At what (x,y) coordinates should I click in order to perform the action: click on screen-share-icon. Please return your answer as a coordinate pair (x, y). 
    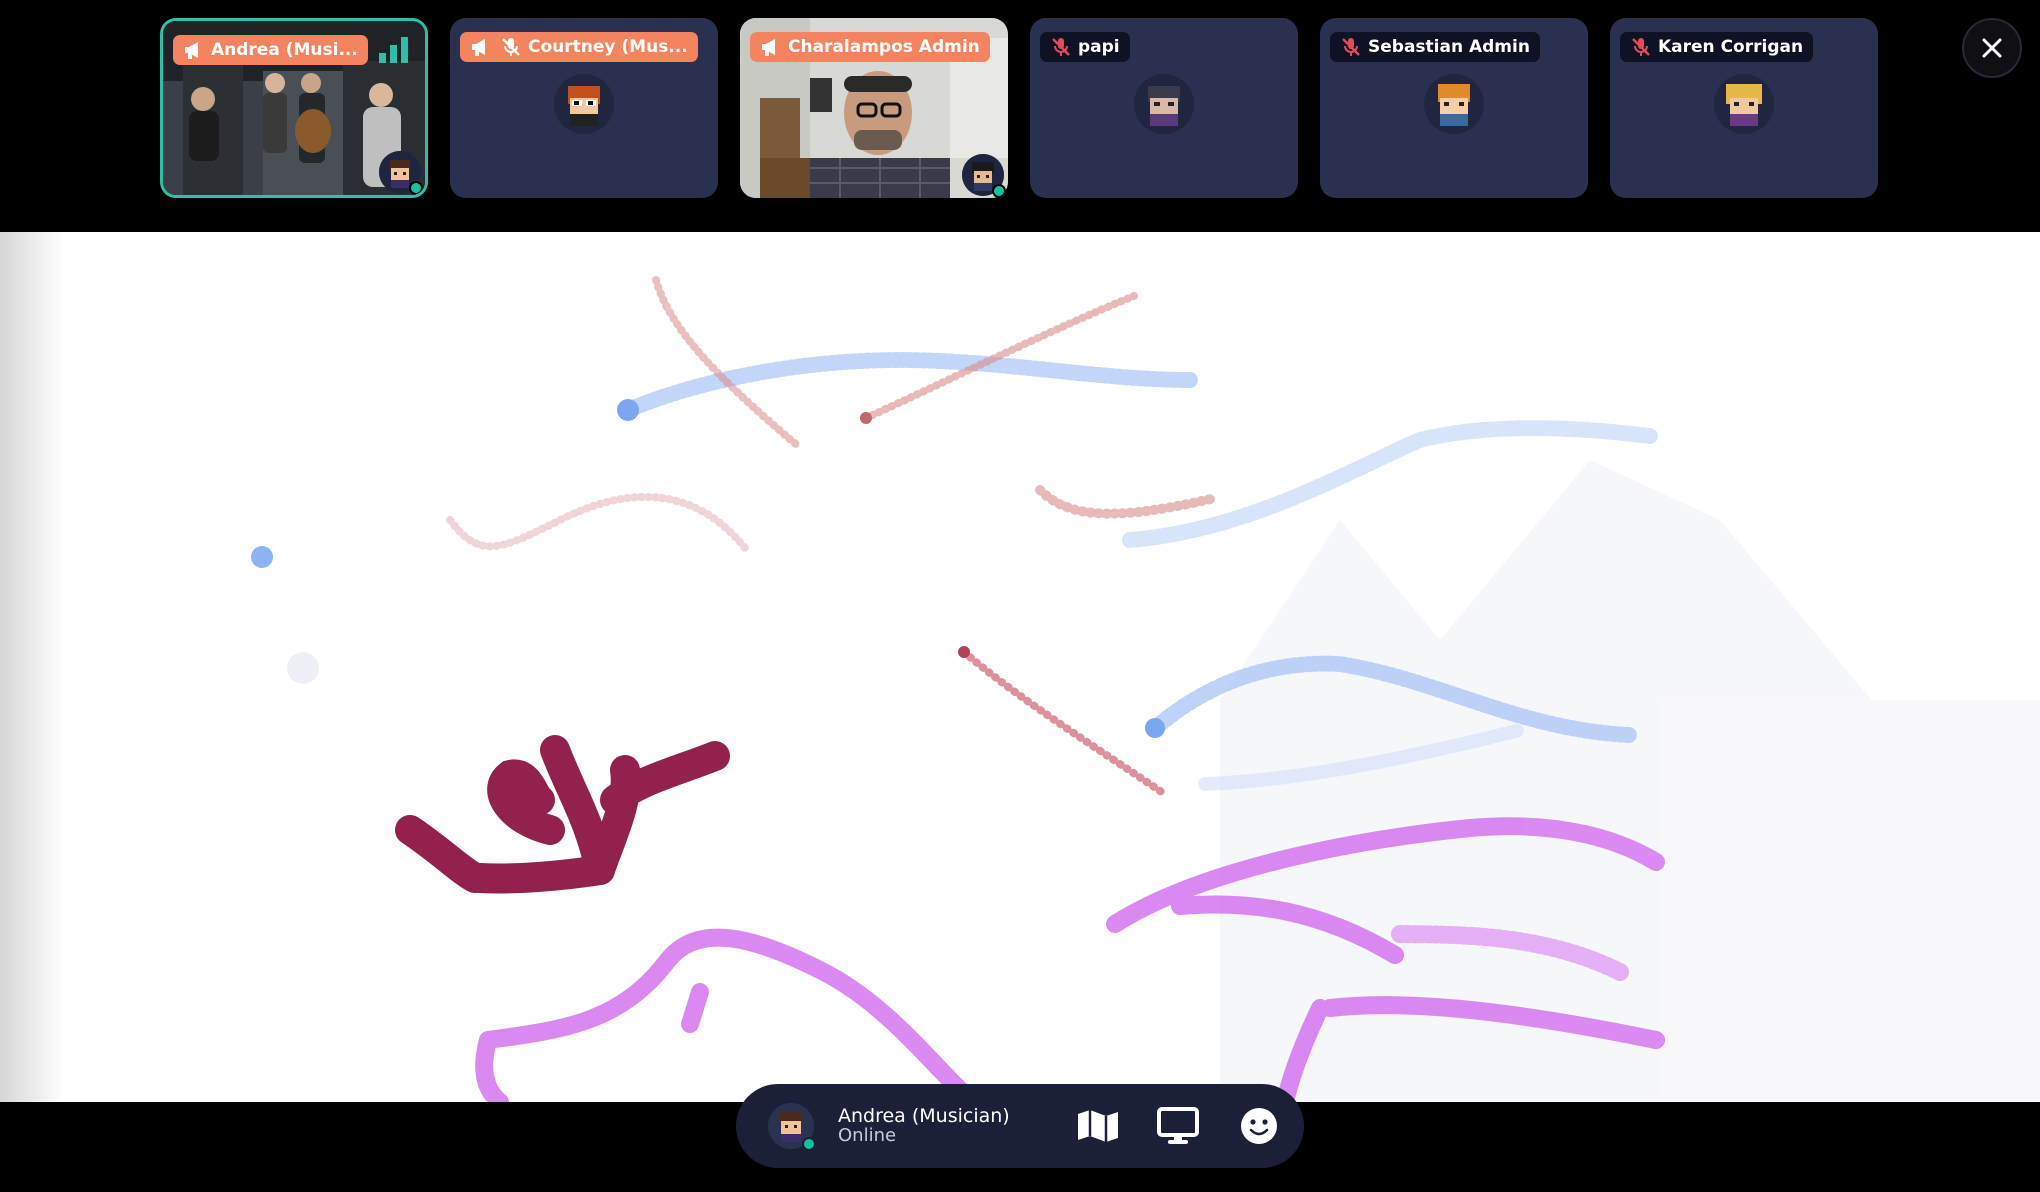
    Looking at the image, I should click on (1178, 1125).